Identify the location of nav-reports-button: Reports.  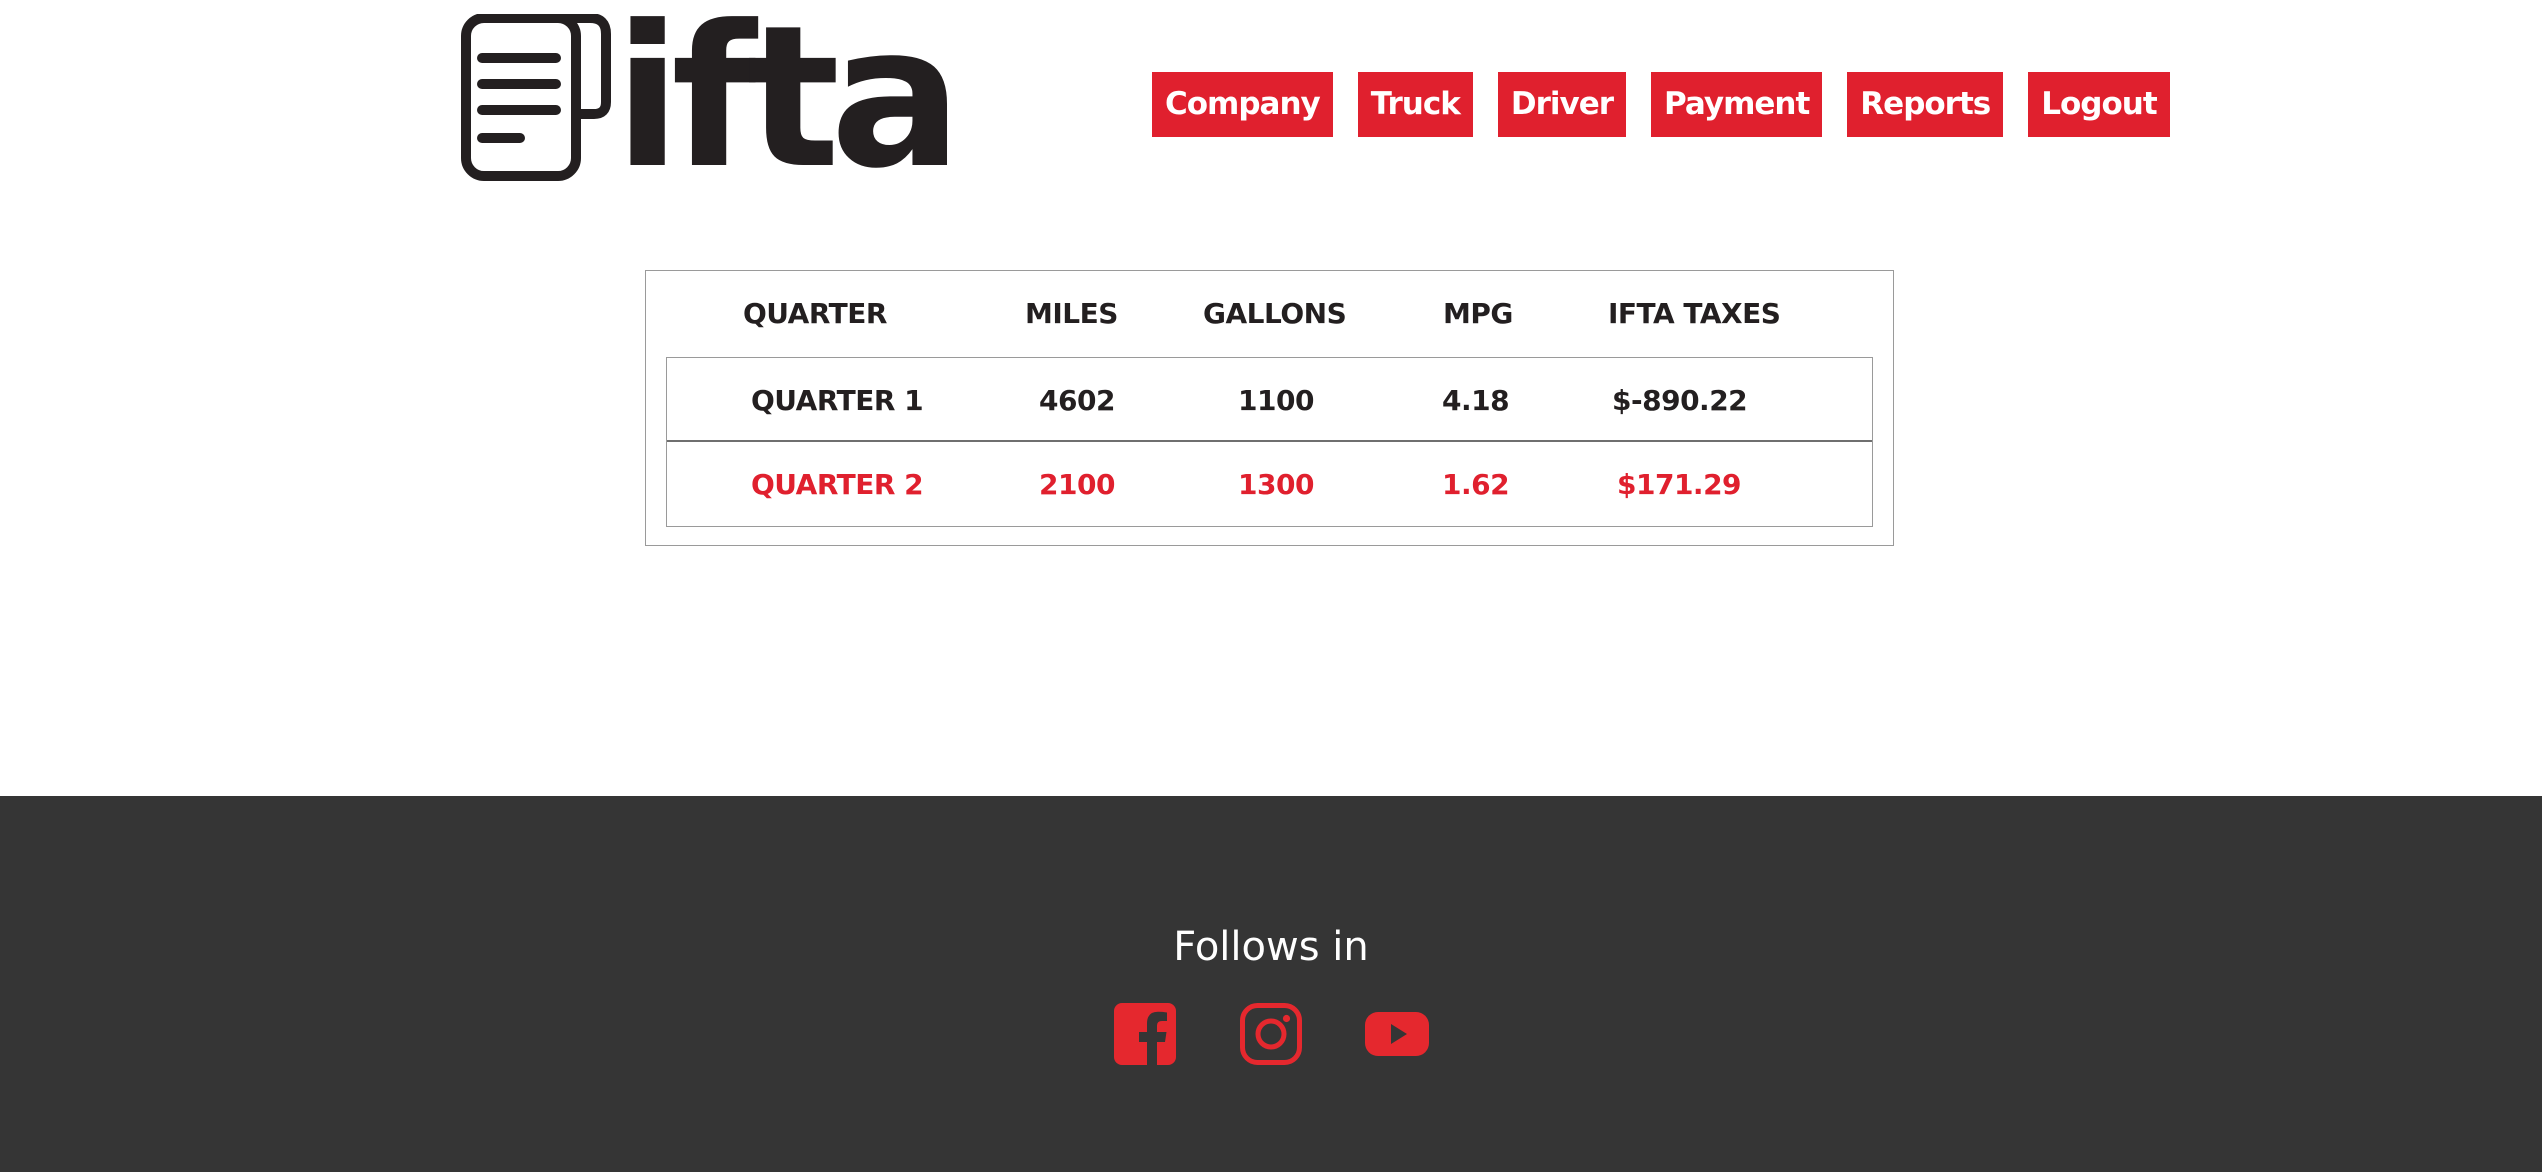
(1925, 104).